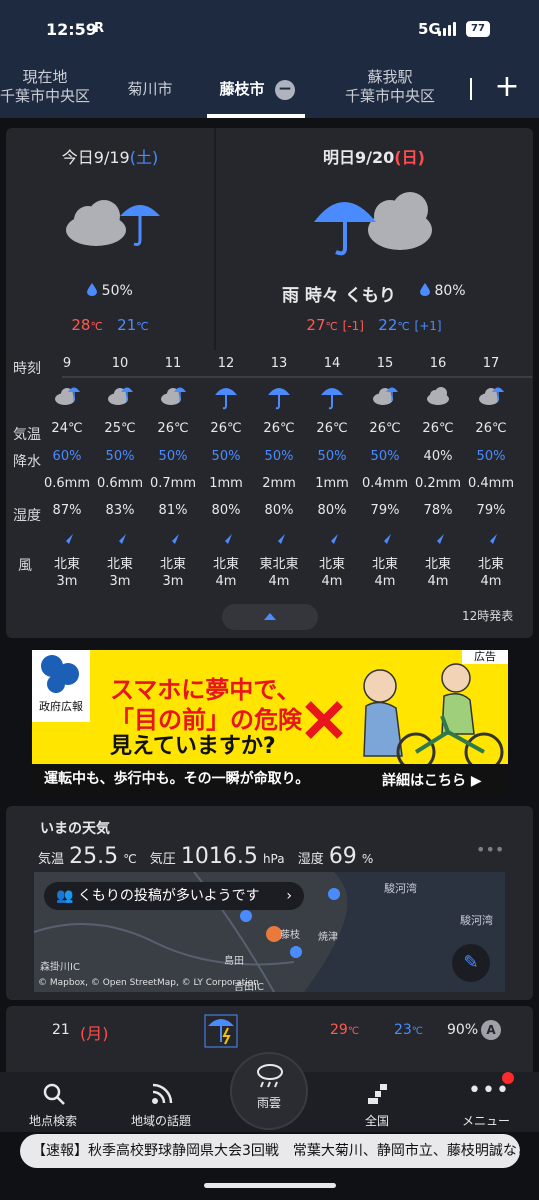 This screenshot has width=539, height=1200. What do you see at coordinates (67, 363) in the screenshot?
I see `hour-label: 9` at bounding box center [67, 363].